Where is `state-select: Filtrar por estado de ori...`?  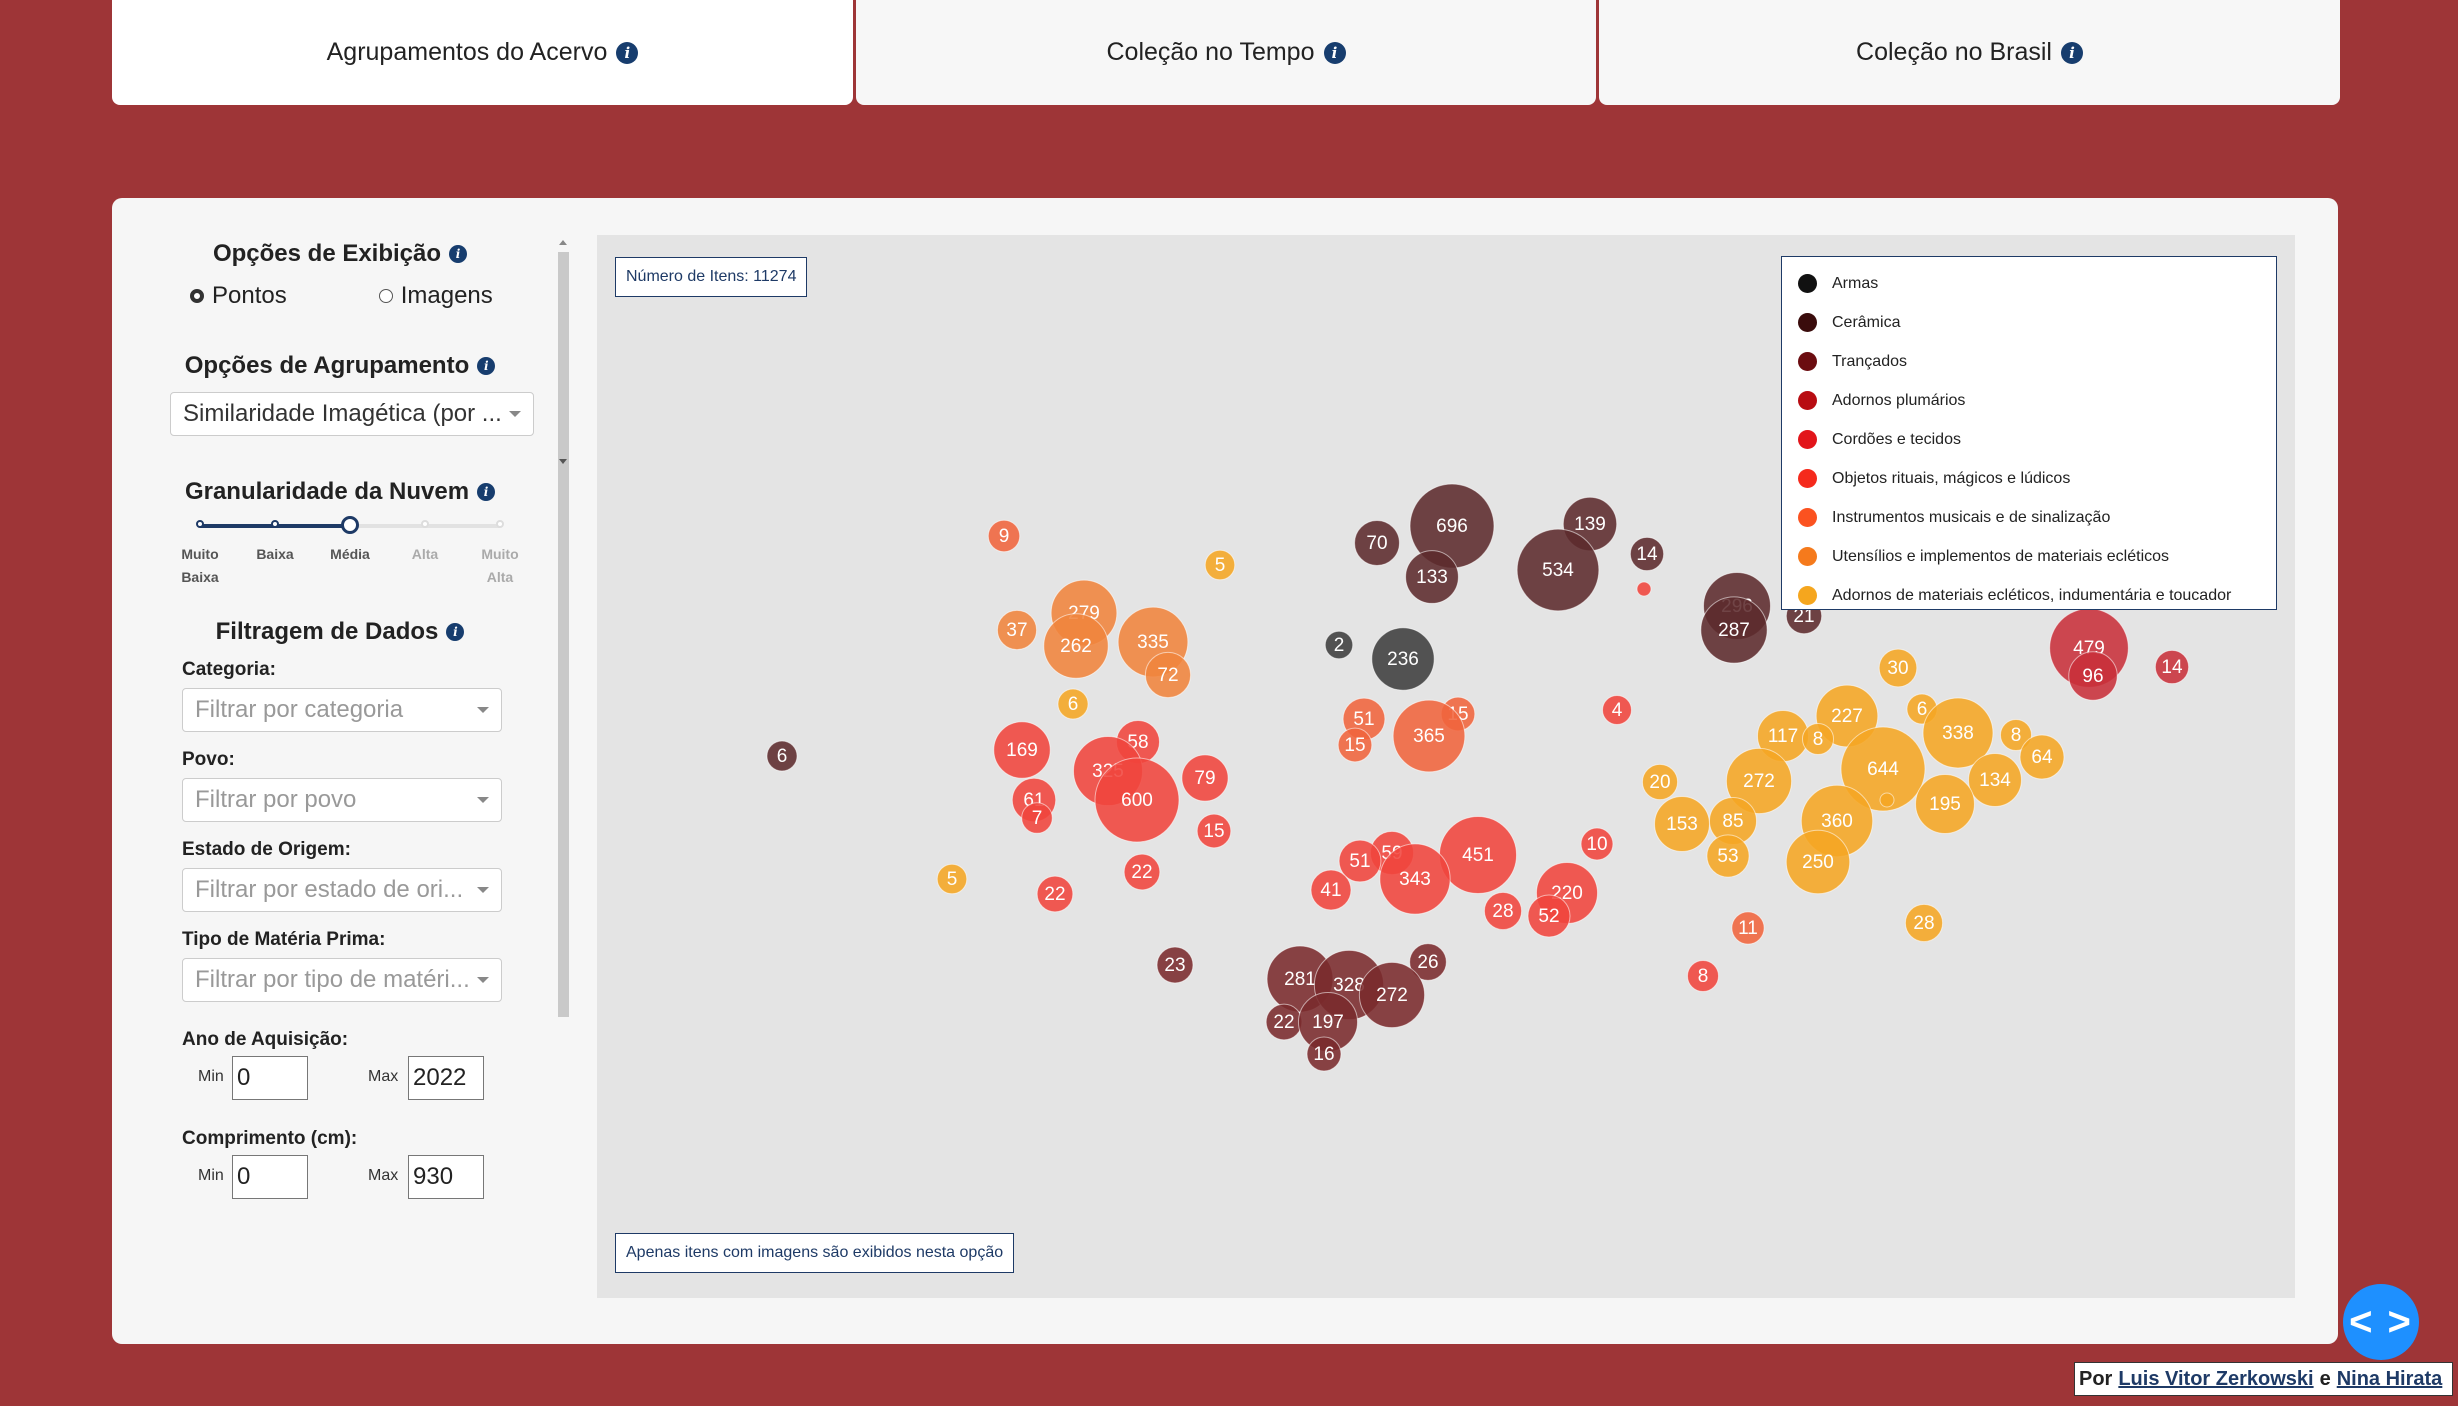
state-select: Filtrar por estado de ori... is located at coordinates (342, 890).